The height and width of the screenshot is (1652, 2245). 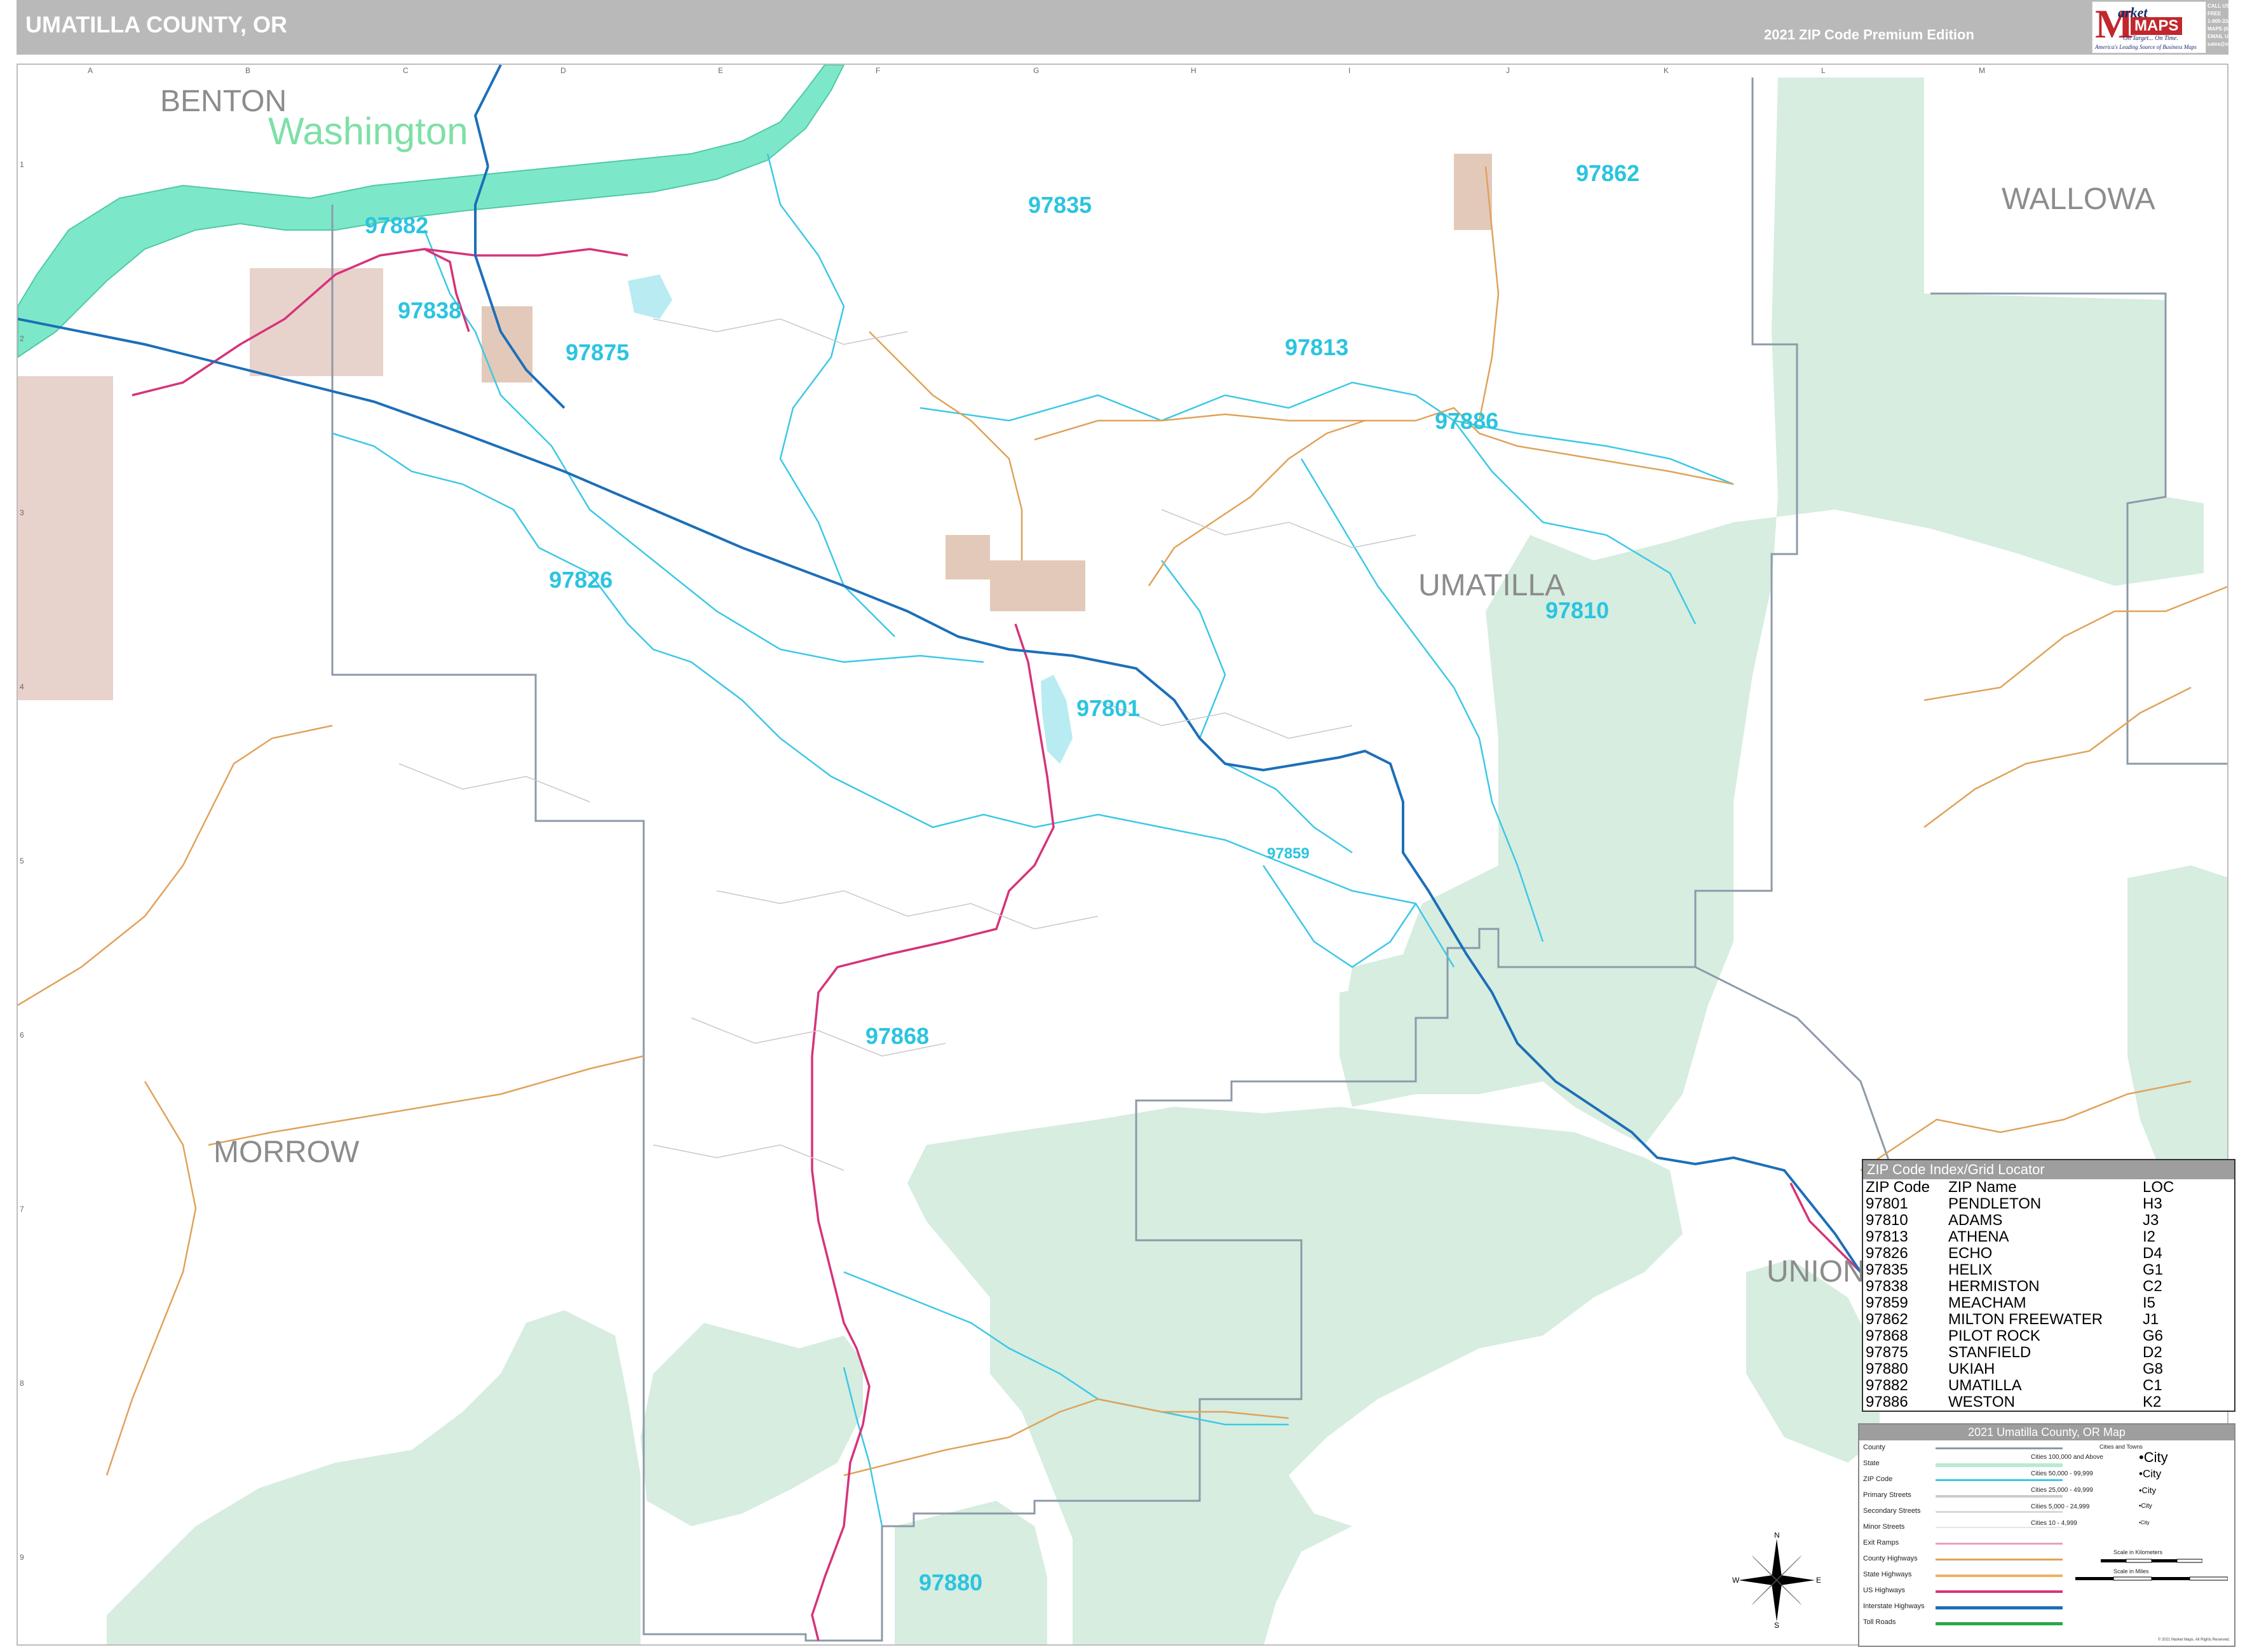 What do you see at coordinates (1887, 1320) in the screenshot?
I see `zip-code-cell: 97862` at bounding box center [1887, 1320].